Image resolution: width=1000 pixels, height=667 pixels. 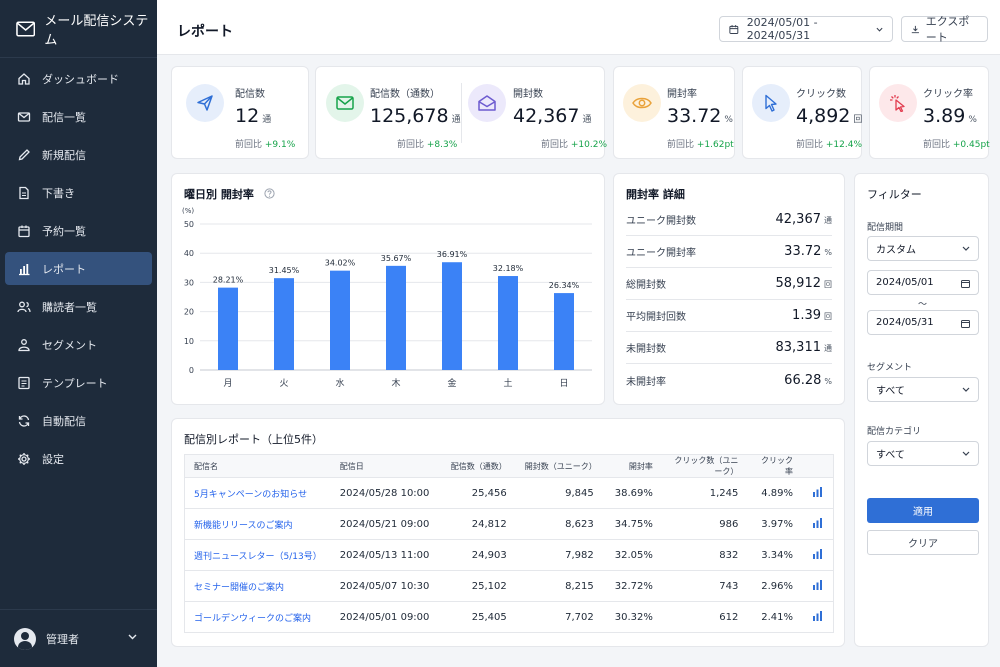 What do you see at coordinates (78, 154) in the screenshot?
I see `sidebar-item-new: 新規配信` at bounding box center [78, 154].